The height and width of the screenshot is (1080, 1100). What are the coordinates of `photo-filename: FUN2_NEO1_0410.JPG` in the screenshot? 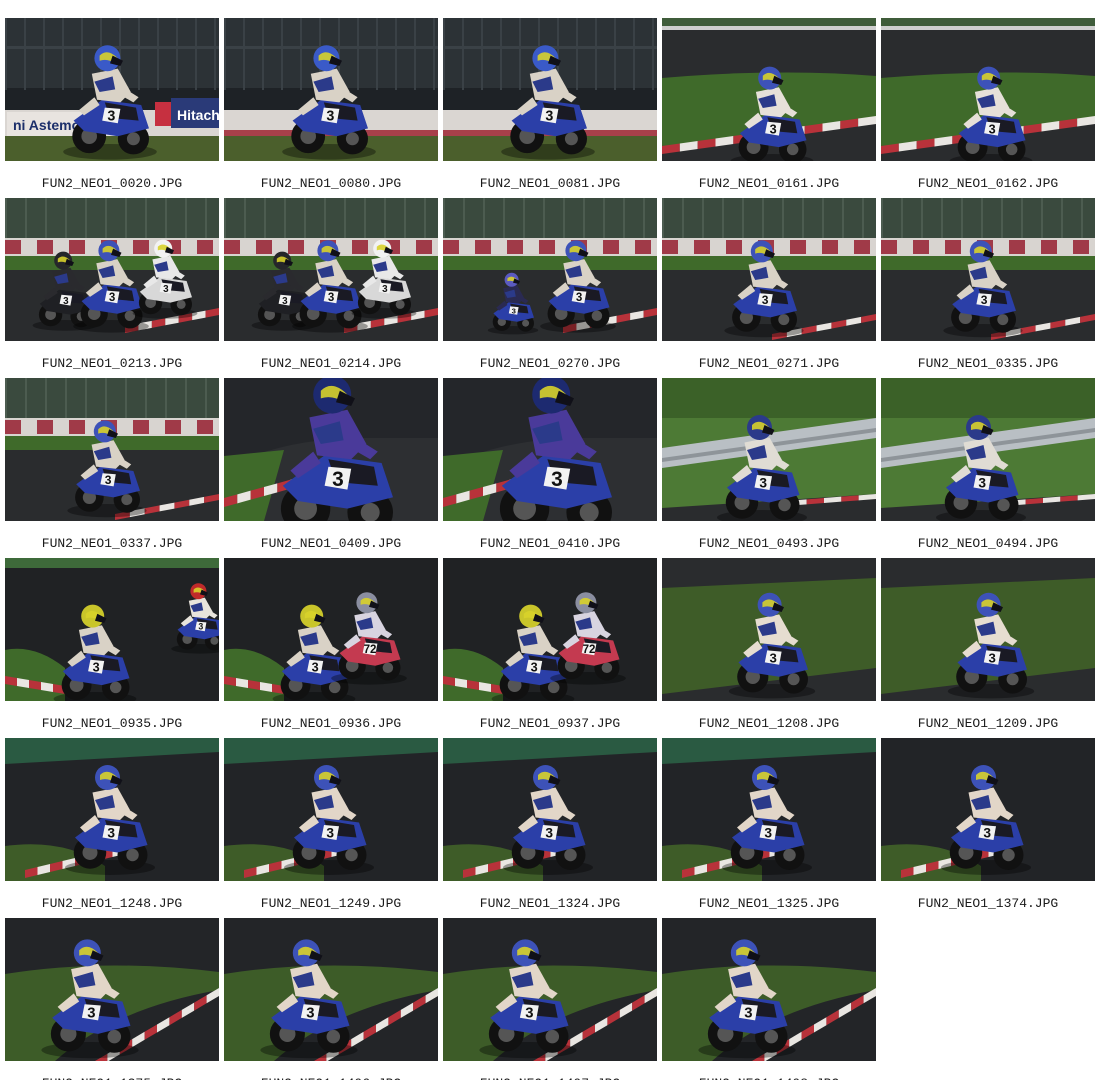 It's located at (550, 544).